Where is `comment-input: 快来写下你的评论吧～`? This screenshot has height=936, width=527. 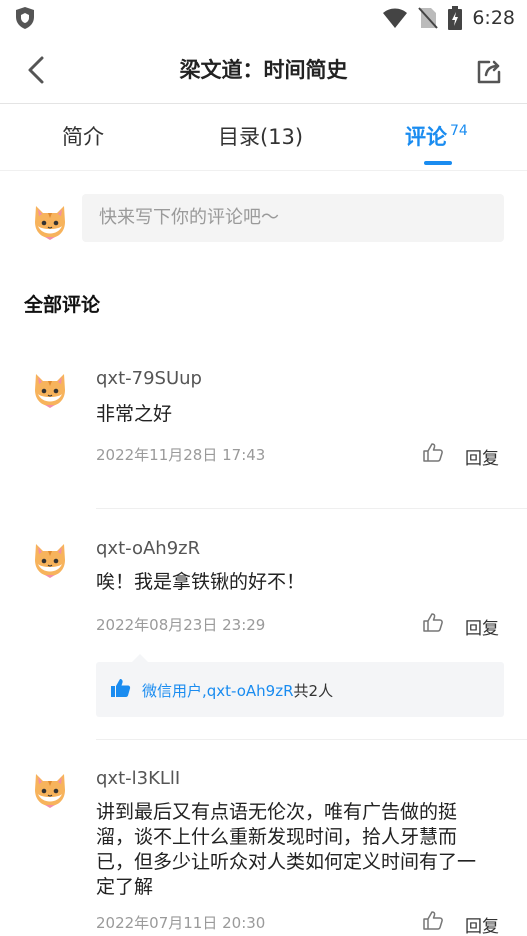
comment-input: 快来写下你的评论吧～ is located at coordinates (293, 218).